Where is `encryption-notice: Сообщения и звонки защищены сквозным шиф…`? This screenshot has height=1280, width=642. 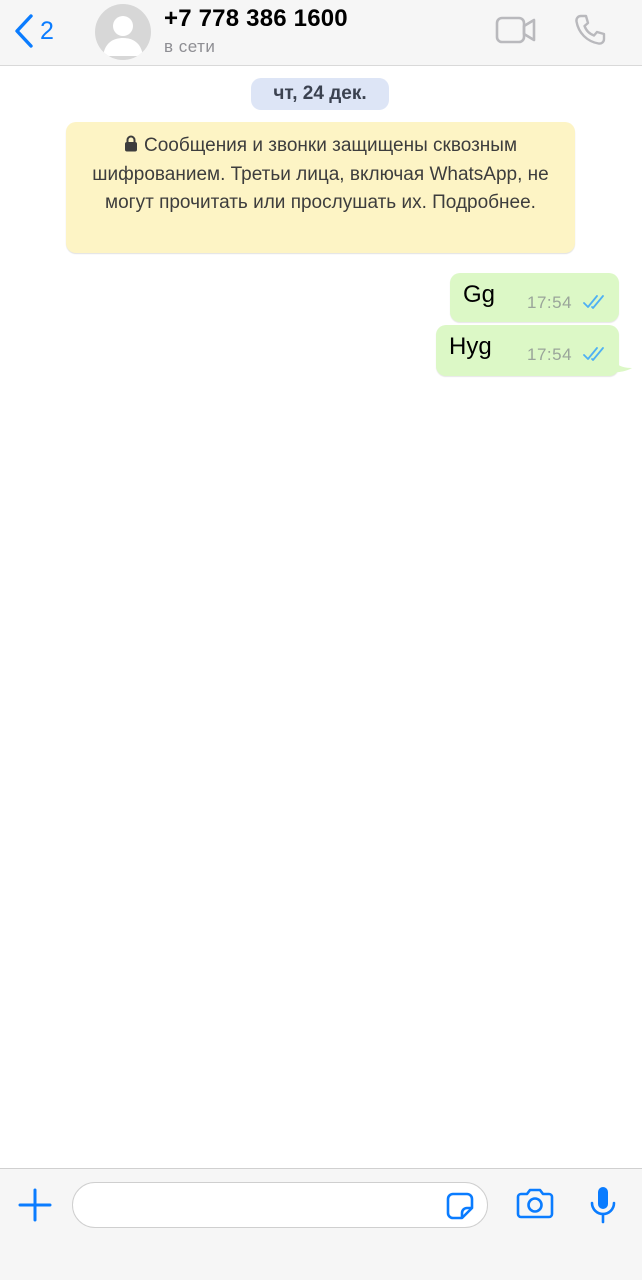 encryption-notice: Сообщения и звонки защищены сквозным шиф… is located at coordinates (320, 187).